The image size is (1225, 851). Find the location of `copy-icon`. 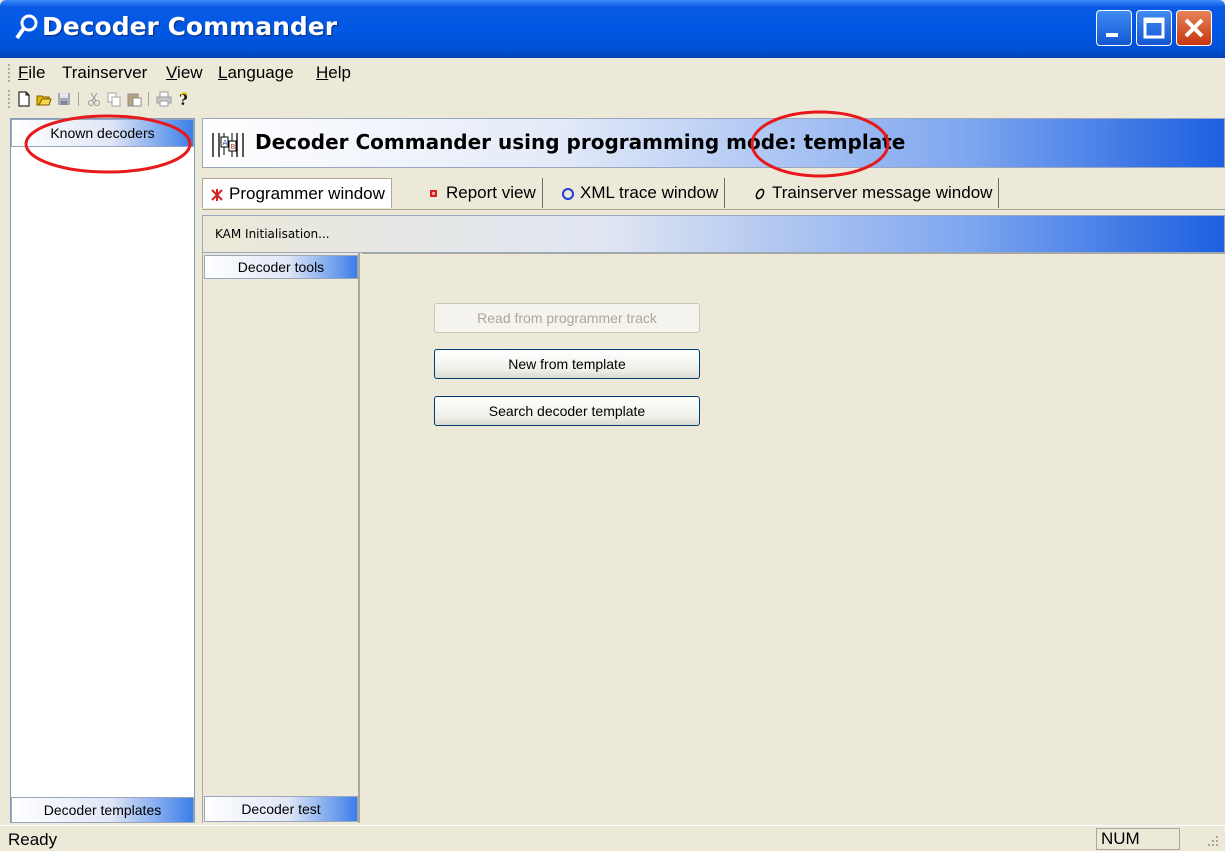

copy-icon is located at coordinates (114, 99).